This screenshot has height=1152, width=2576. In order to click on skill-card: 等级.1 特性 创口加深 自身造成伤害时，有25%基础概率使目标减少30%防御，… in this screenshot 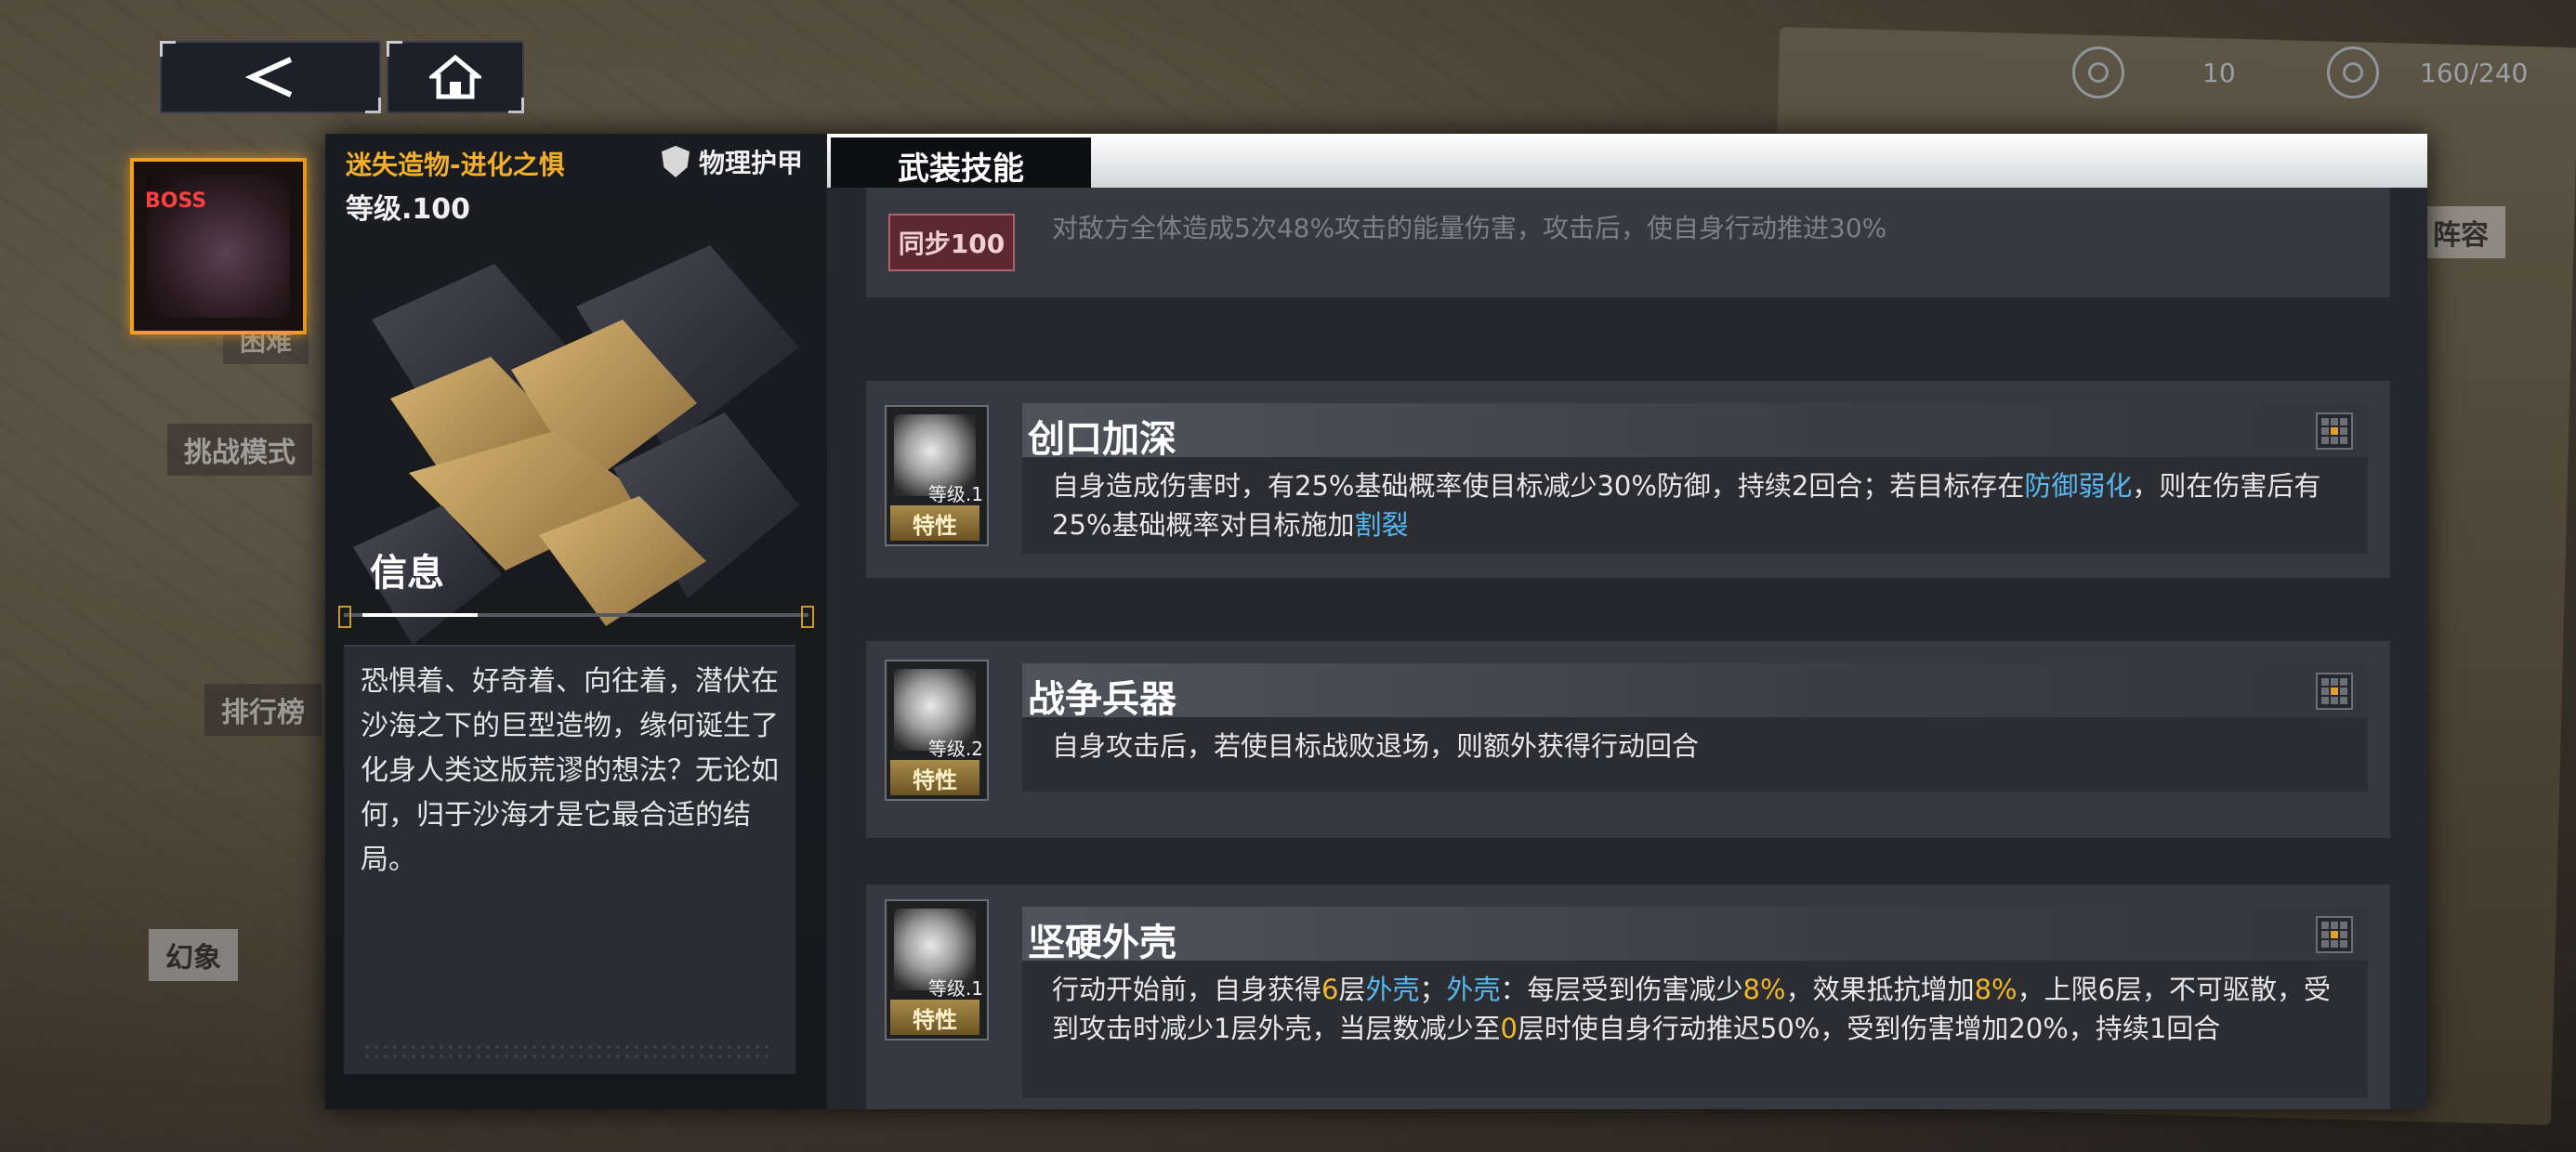, I will do `click(1628, 479)`.